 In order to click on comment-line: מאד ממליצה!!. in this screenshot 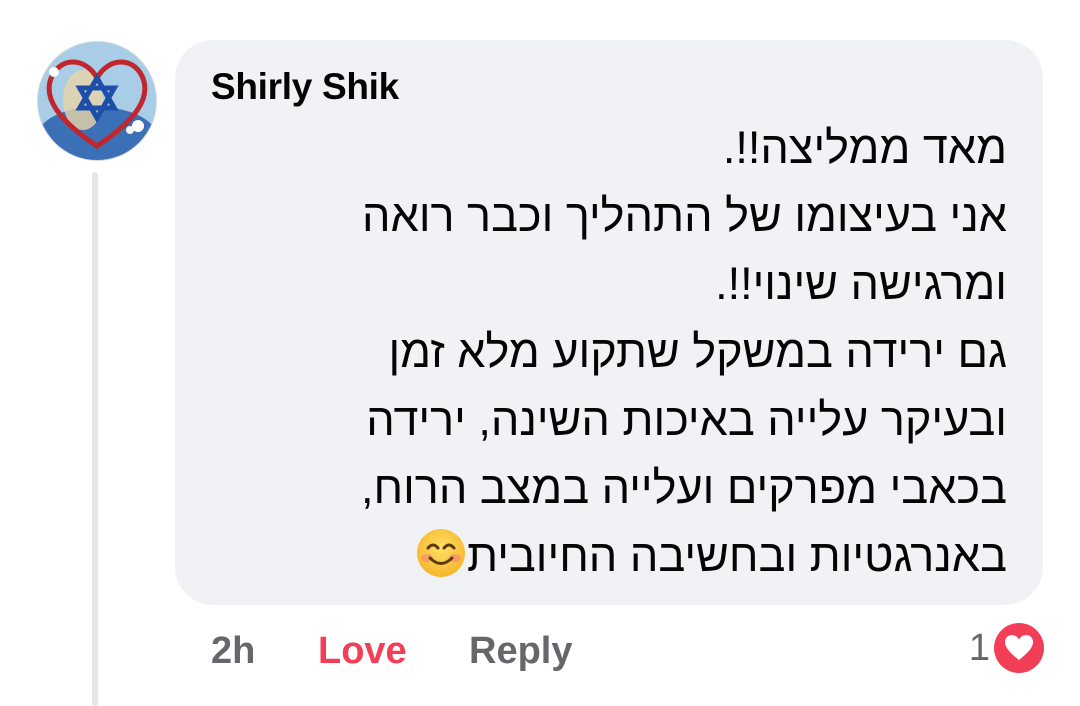, I will do `click(864, 147)`.